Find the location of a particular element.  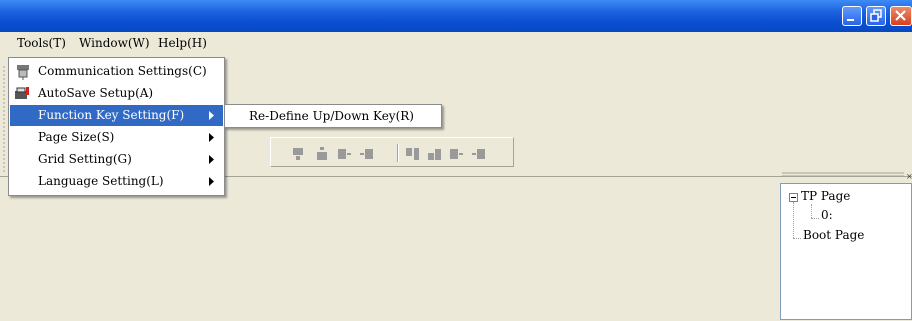

menu-window: Window(W) is located at coordinates (114, 43).